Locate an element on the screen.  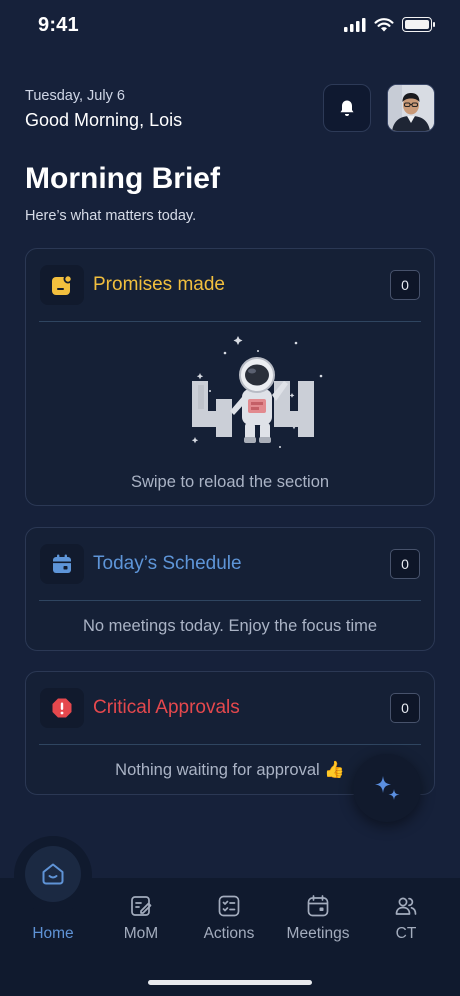
notifications-button is located at coordinates (347, 108).